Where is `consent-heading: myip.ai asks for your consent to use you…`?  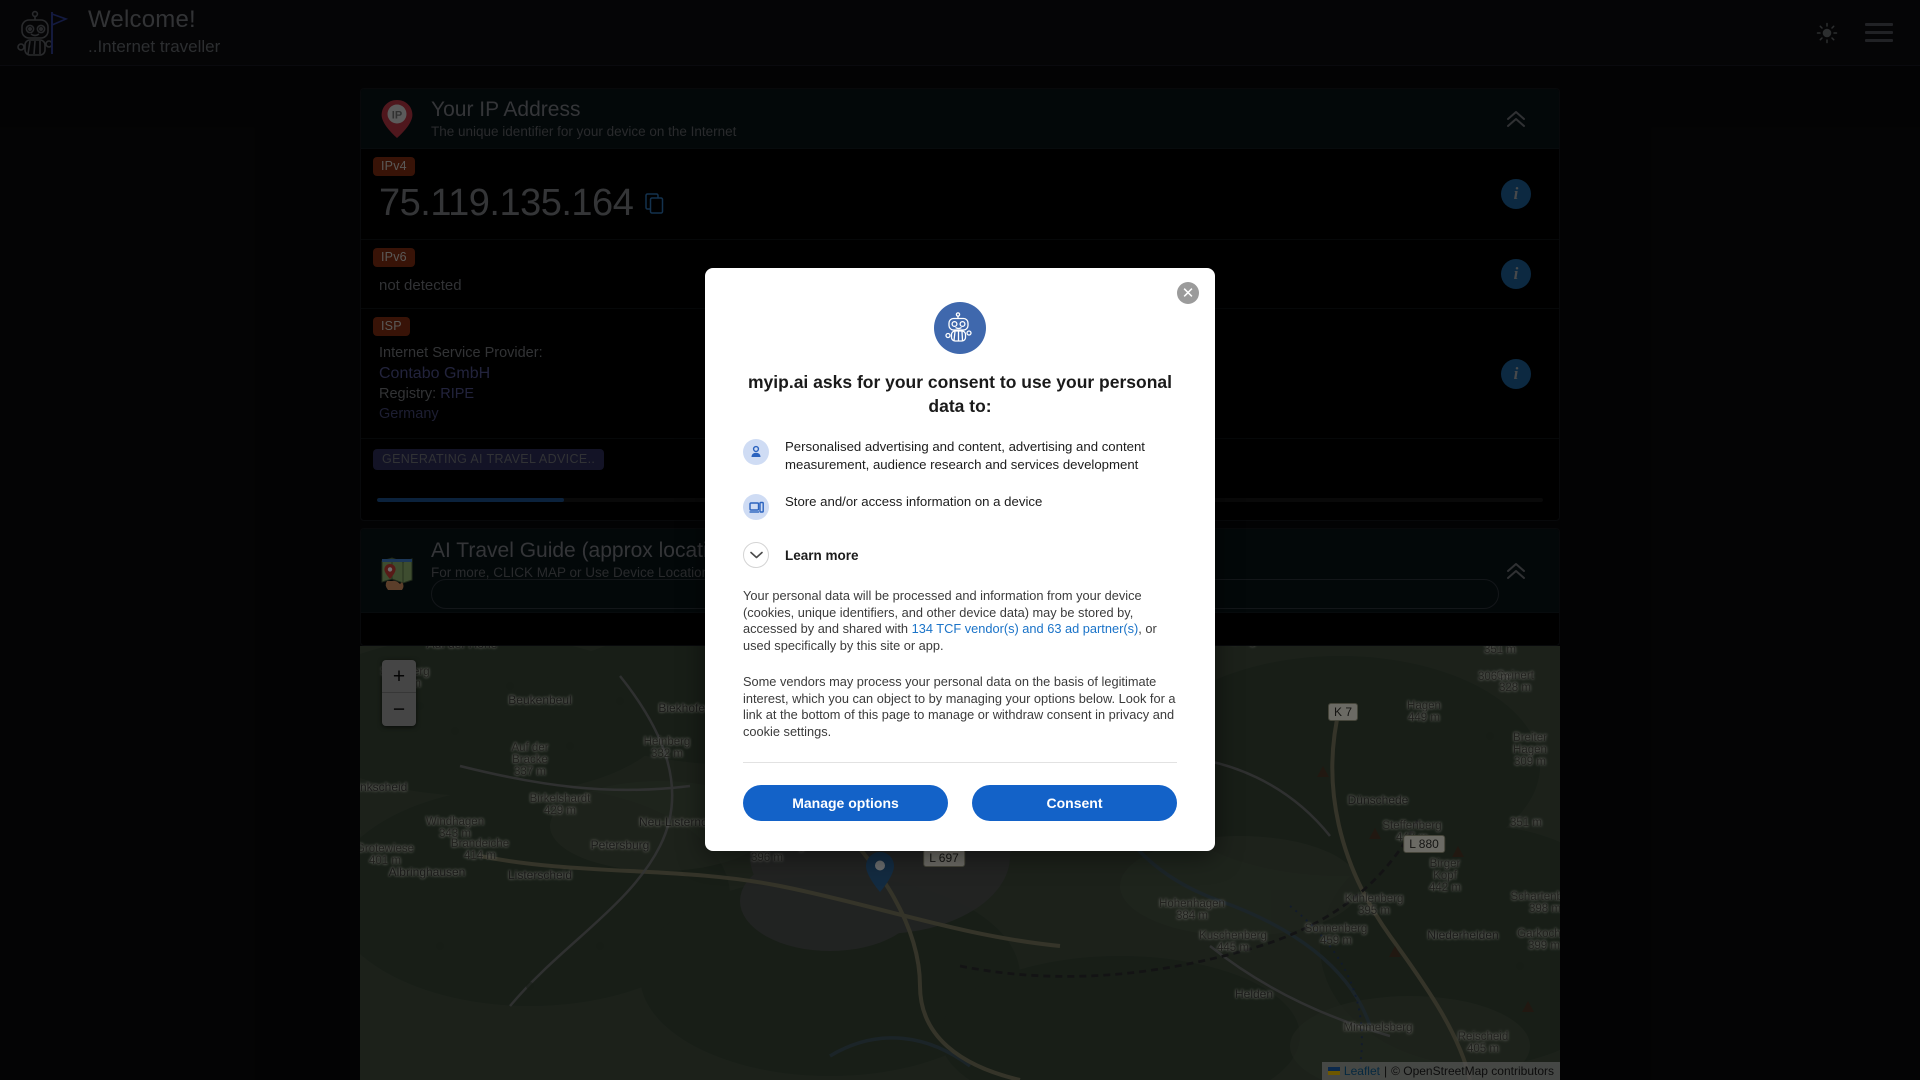
consent-heading: myip.ai asks for your consent to use you… is located at coordinates (959, 394).